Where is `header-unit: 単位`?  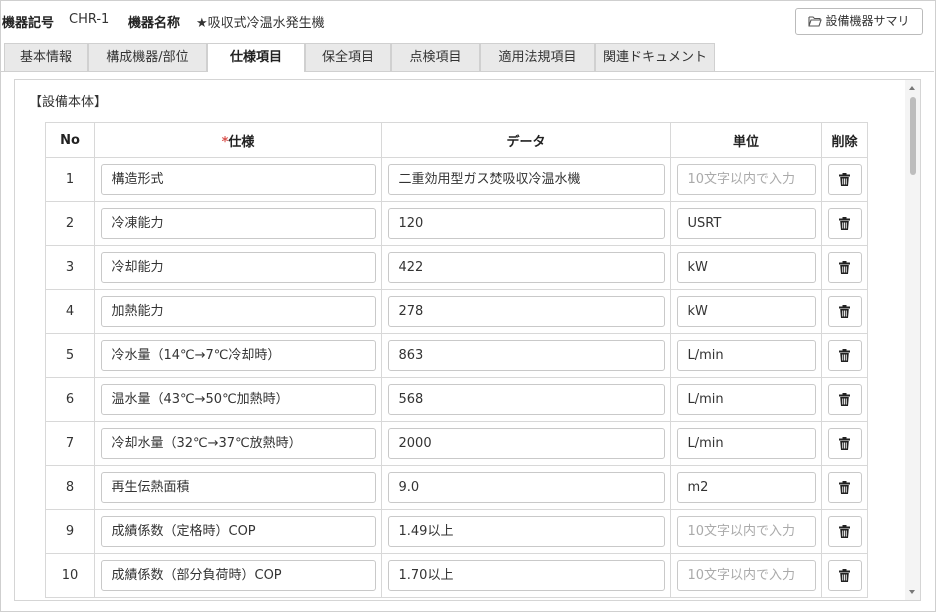 header-unit: 単位 is located at coordinates (746, 140).